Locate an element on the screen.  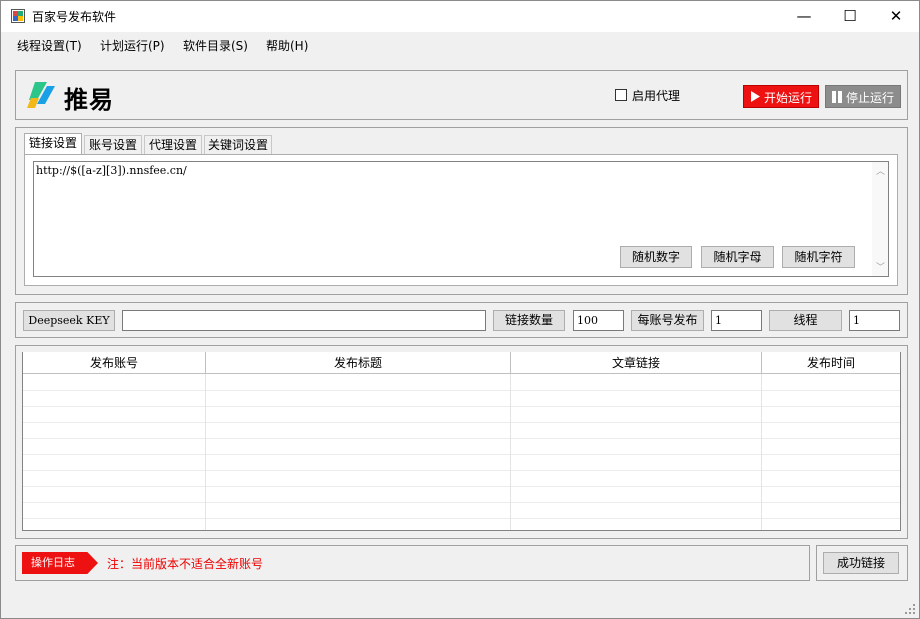
tab-keyword-settings: 关键词设置 is located at coordinates (238, 144).